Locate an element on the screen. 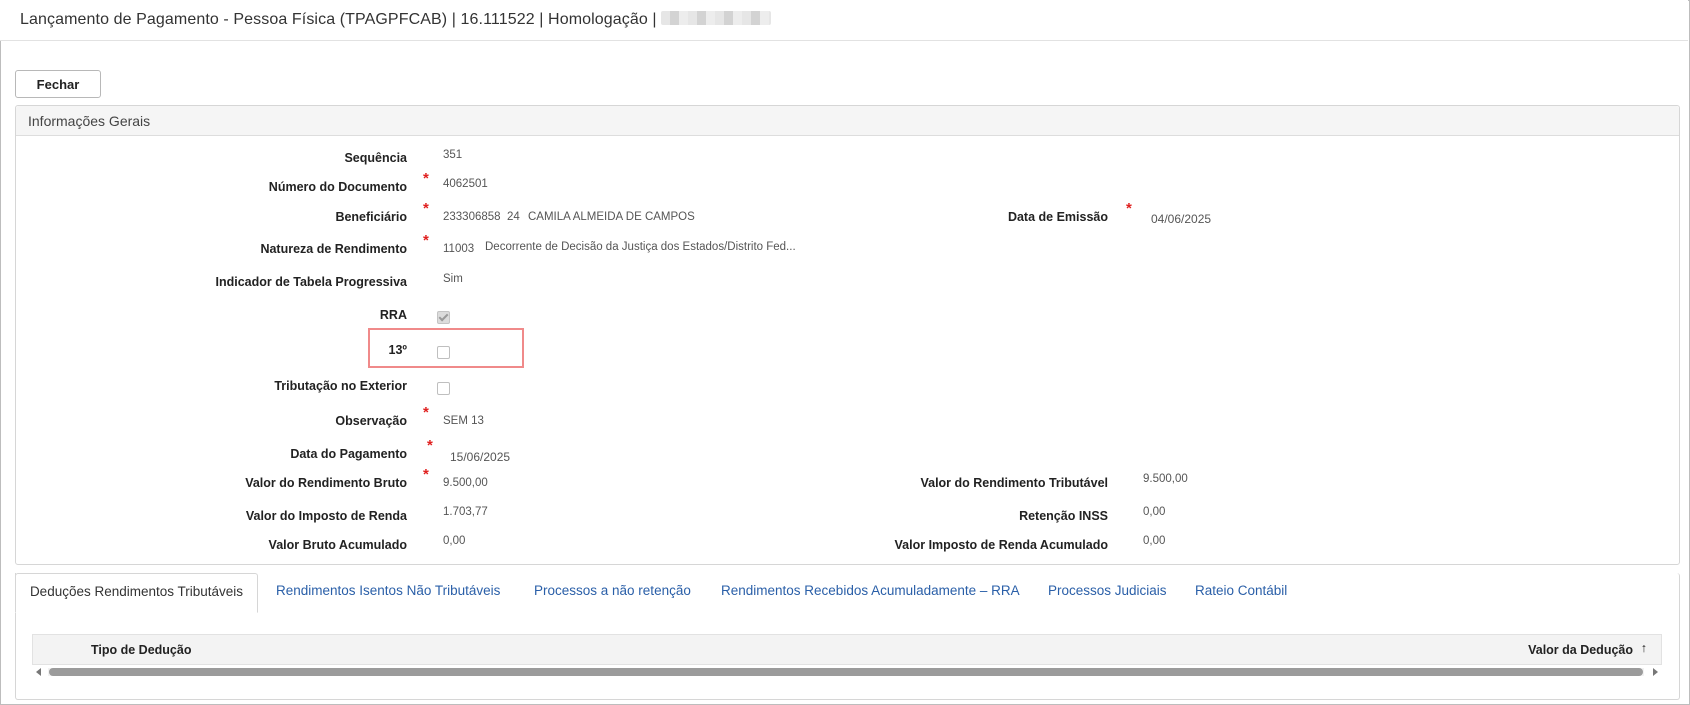  tab-rendimentos-isentos: Rendimentos Isentos Não Tributáveis is located at coordinates (388, 591).